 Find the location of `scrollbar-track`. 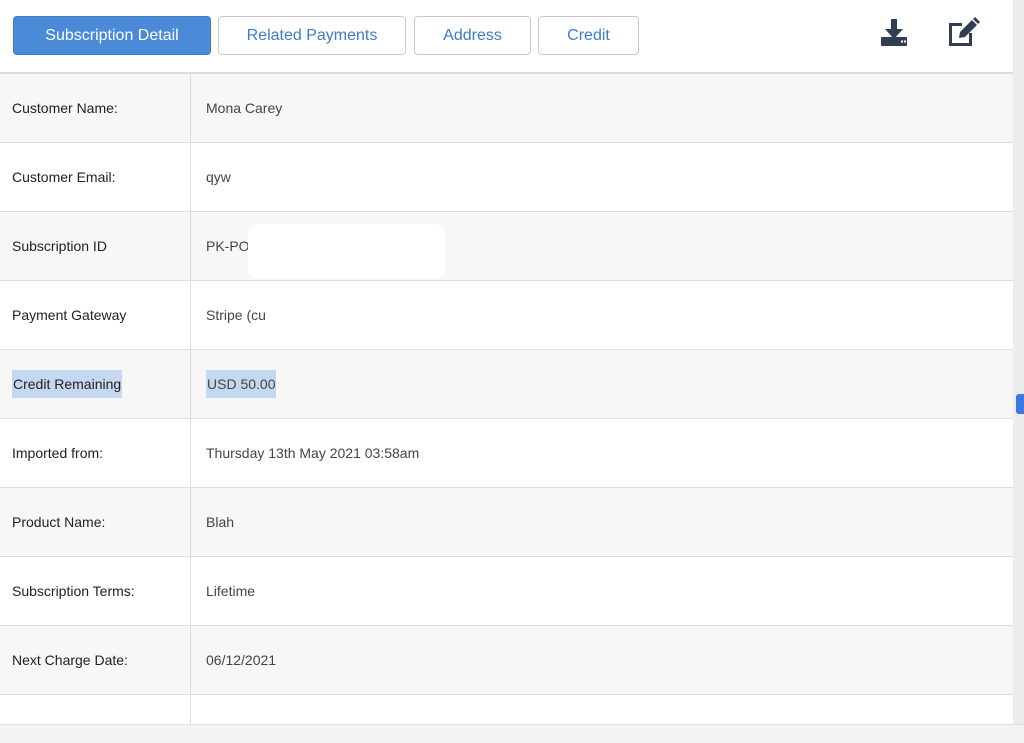

scrollbar-track is located at coordinates (1018, 371).